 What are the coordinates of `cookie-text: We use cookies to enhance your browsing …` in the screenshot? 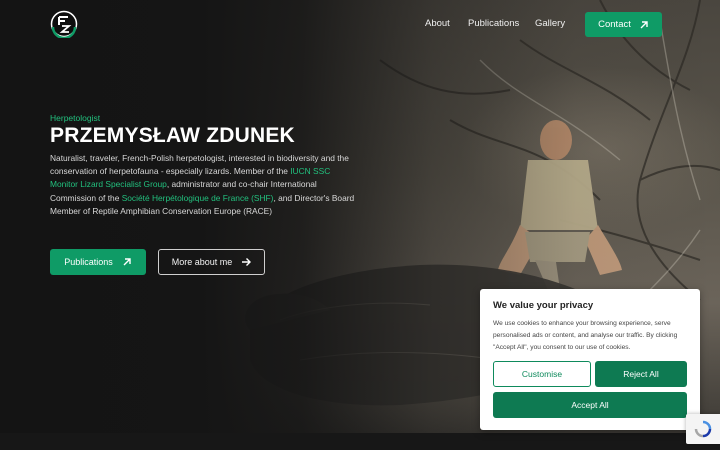 It's located at (585, 335).